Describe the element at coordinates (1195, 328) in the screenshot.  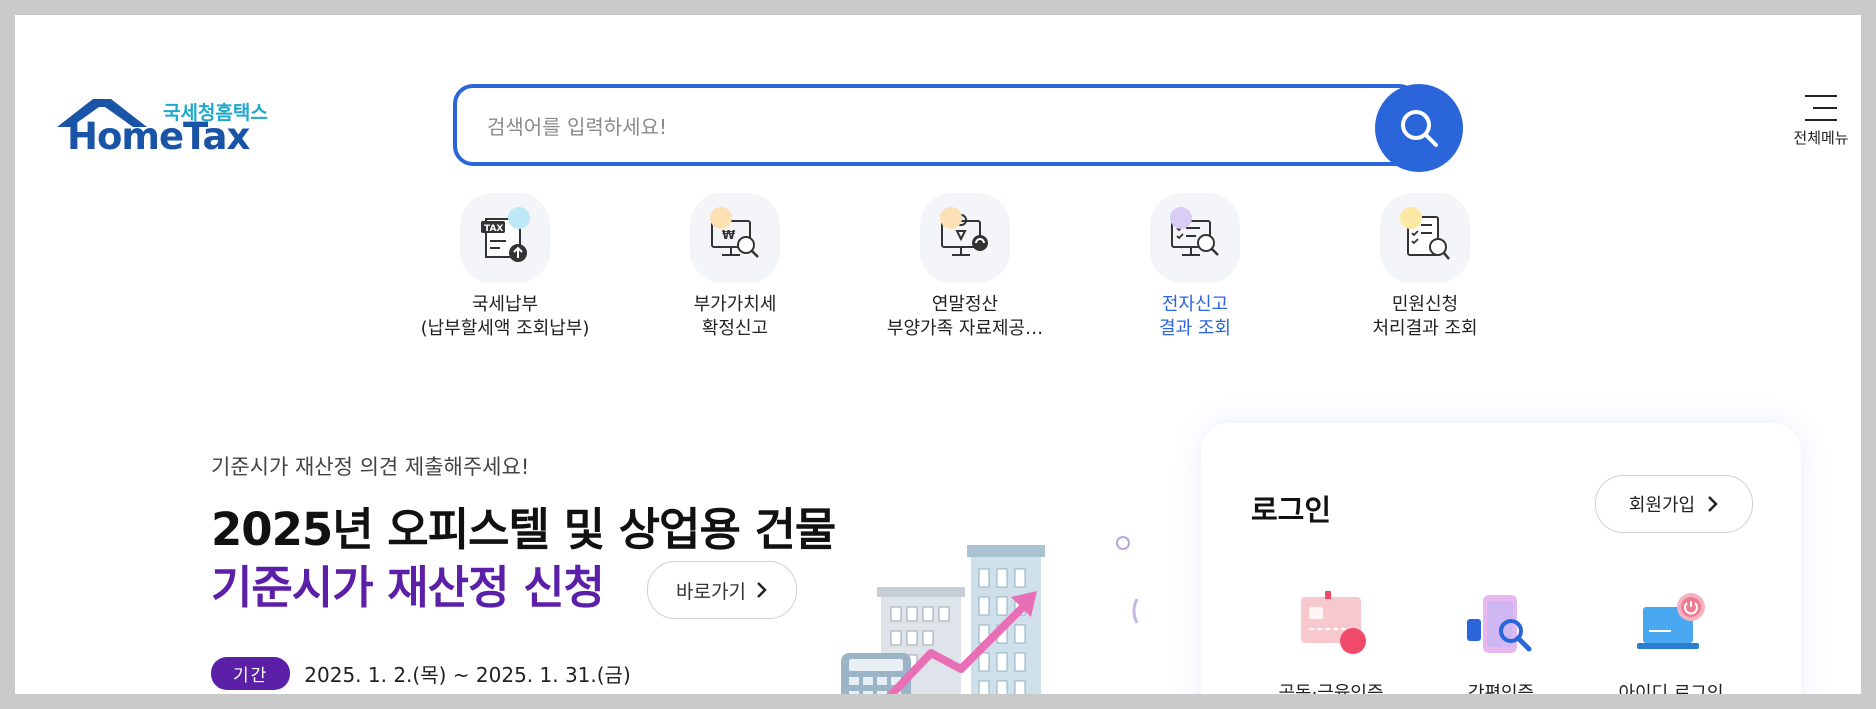
I see `quick-label-line2: 결과 조회` at that location.